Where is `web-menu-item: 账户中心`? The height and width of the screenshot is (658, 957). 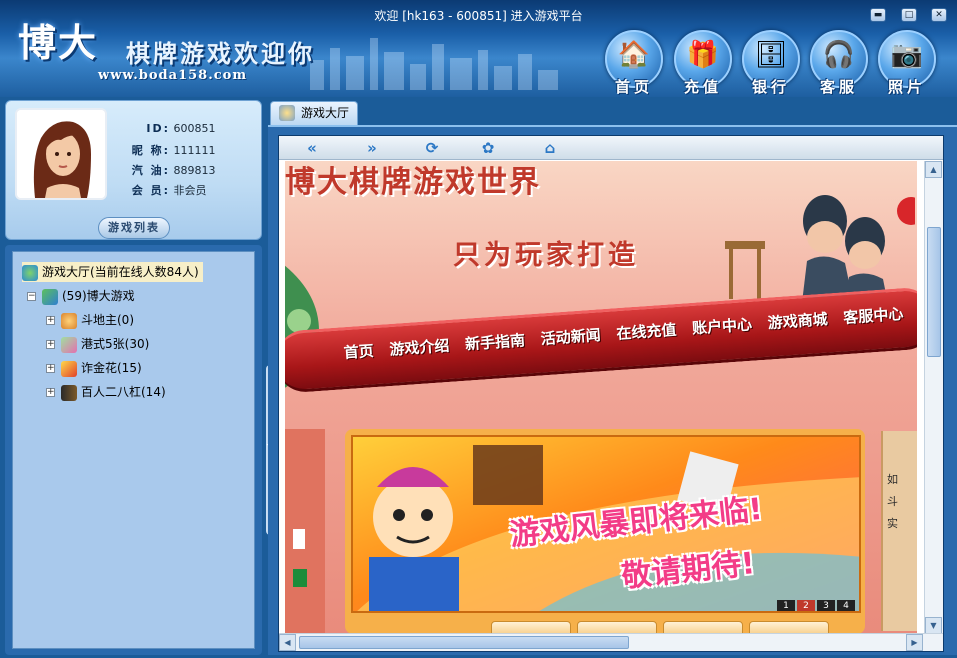
web-menu-item: 账户中心 is located at coordinates (722, 325).